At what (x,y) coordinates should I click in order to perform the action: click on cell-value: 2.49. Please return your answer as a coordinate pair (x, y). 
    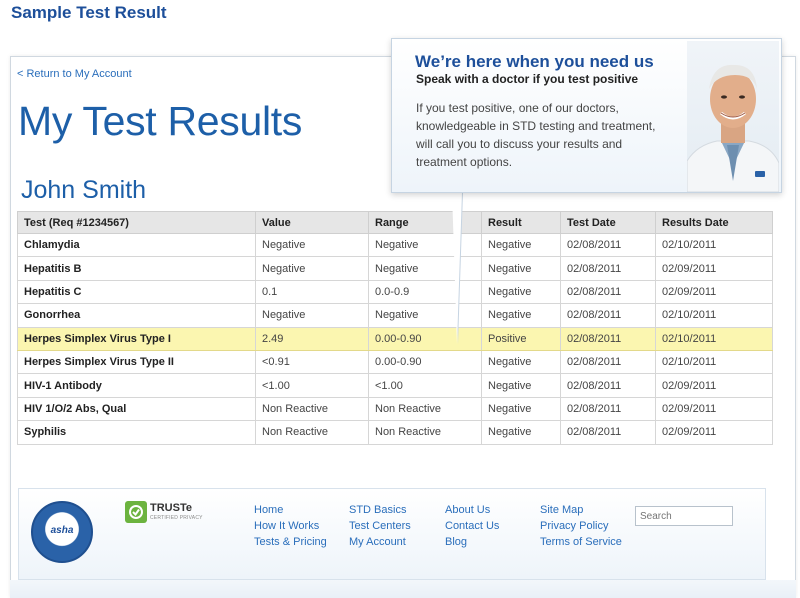
    Looking at the image, I should click on (312, 338).